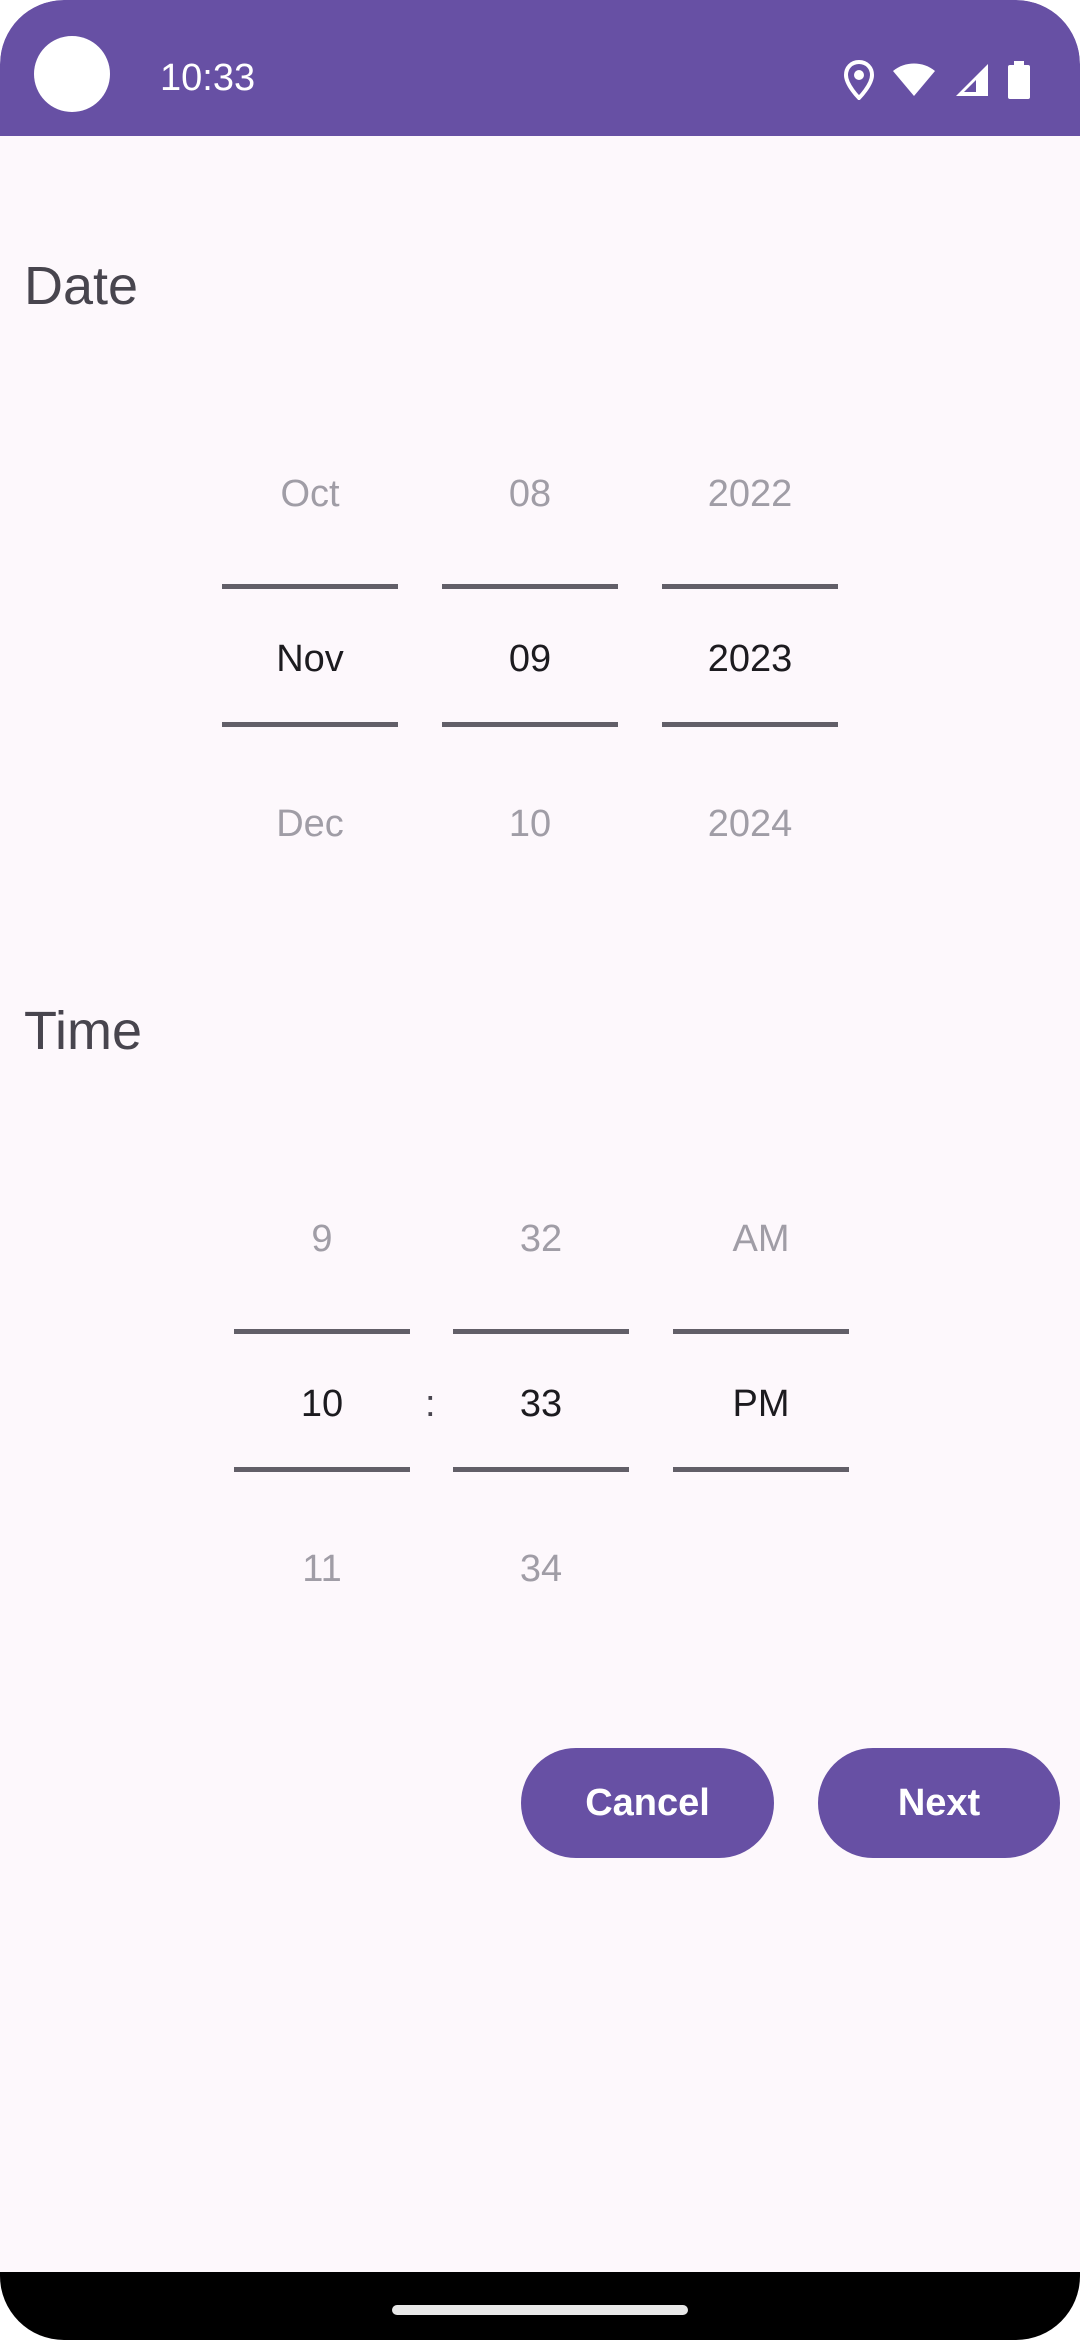 The height and width of the screenshot is (2340, 1080). Describe the element at coordinates (81, 286) in the screenshot. I see `date-title: Date` at that location.